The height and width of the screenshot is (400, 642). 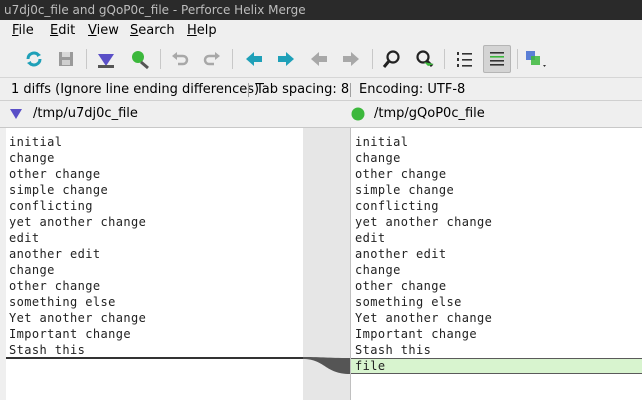 I want to click on menu-search-label: earch, so click(x=156, y=30).